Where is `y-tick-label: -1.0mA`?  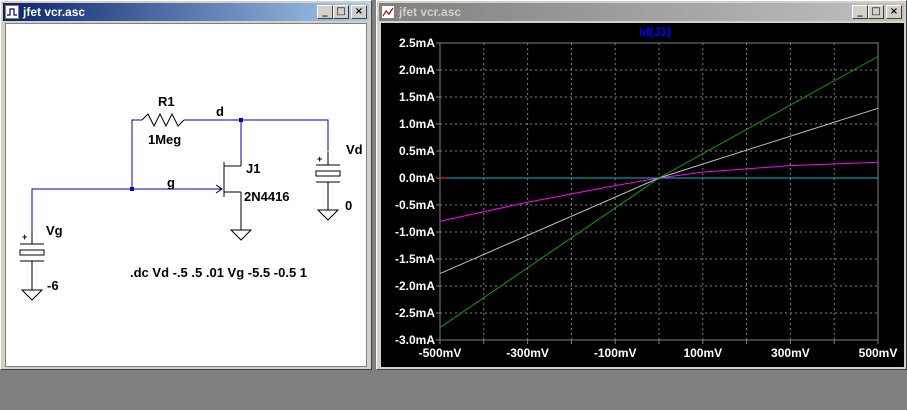 y-tick-label: -1.0mA is located at coordinates (415, 232).